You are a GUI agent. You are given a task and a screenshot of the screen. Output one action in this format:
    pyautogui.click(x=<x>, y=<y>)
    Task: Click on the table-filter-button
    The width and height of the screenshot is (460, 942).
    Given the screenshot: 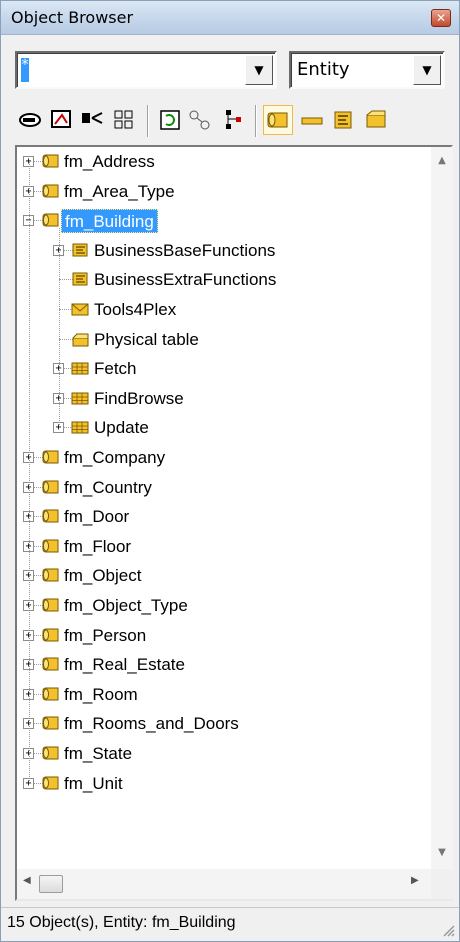 What is the action you would take?
    pyautogui.click(x=376, y=120)
    